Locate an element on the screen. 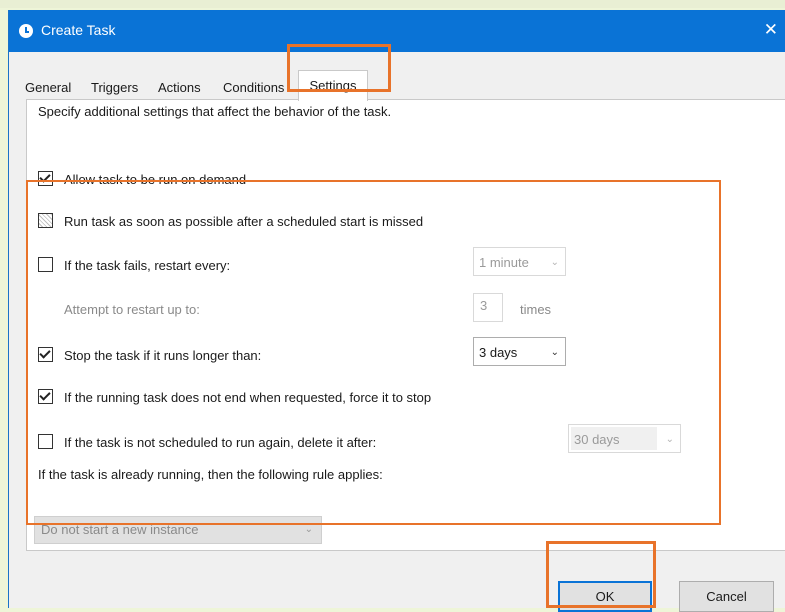 The width and height of the screenshot is (785, 612). running-rule-value: Do not start a new instance is located at coordinates (120, 529).